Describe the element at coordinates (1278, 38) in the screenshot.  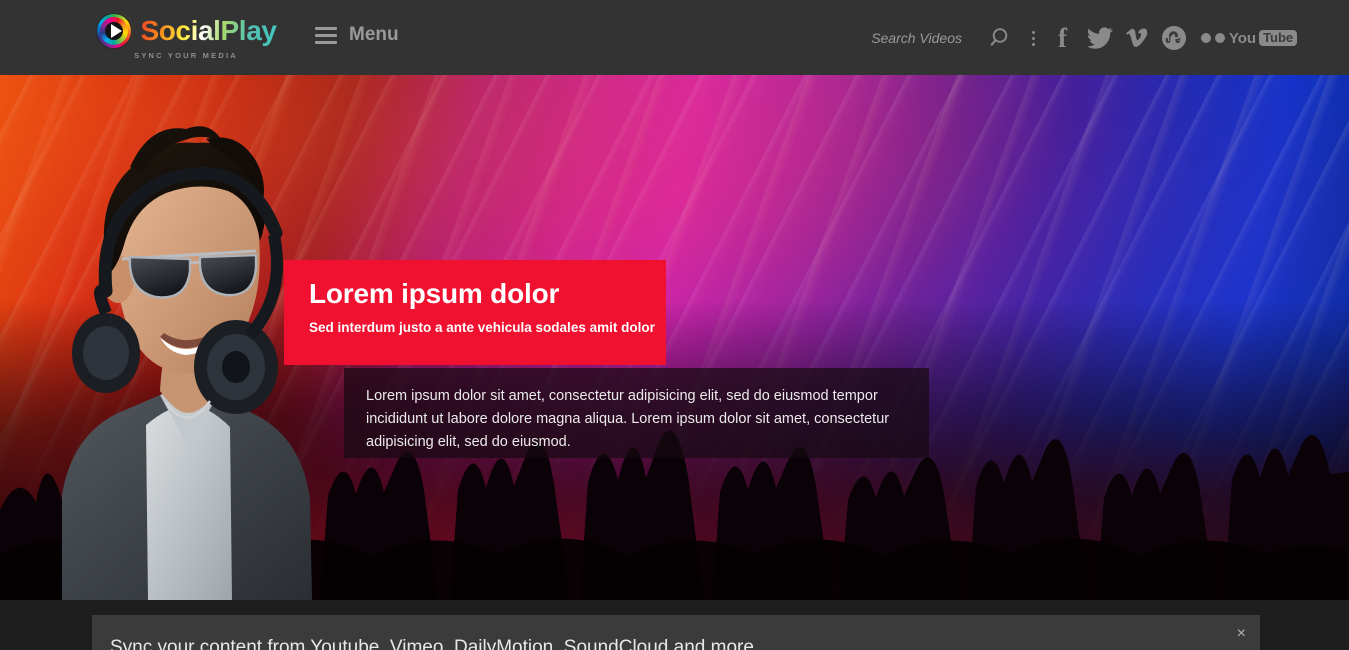
I see `youtube-tube-label: Tube` at that location.